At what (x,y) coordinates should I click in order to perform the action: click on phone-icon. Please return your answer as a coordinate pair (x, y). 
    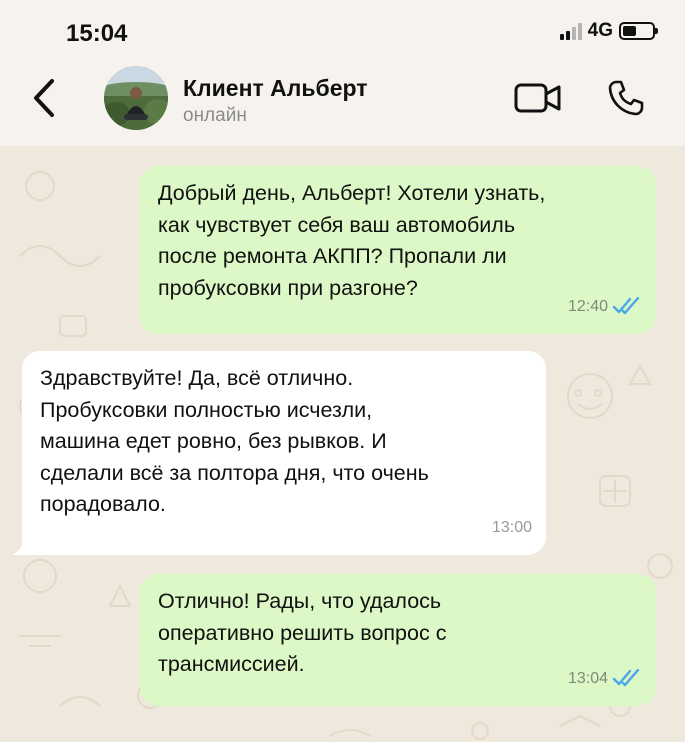
    Looking at the image, I should click on (626, 98).